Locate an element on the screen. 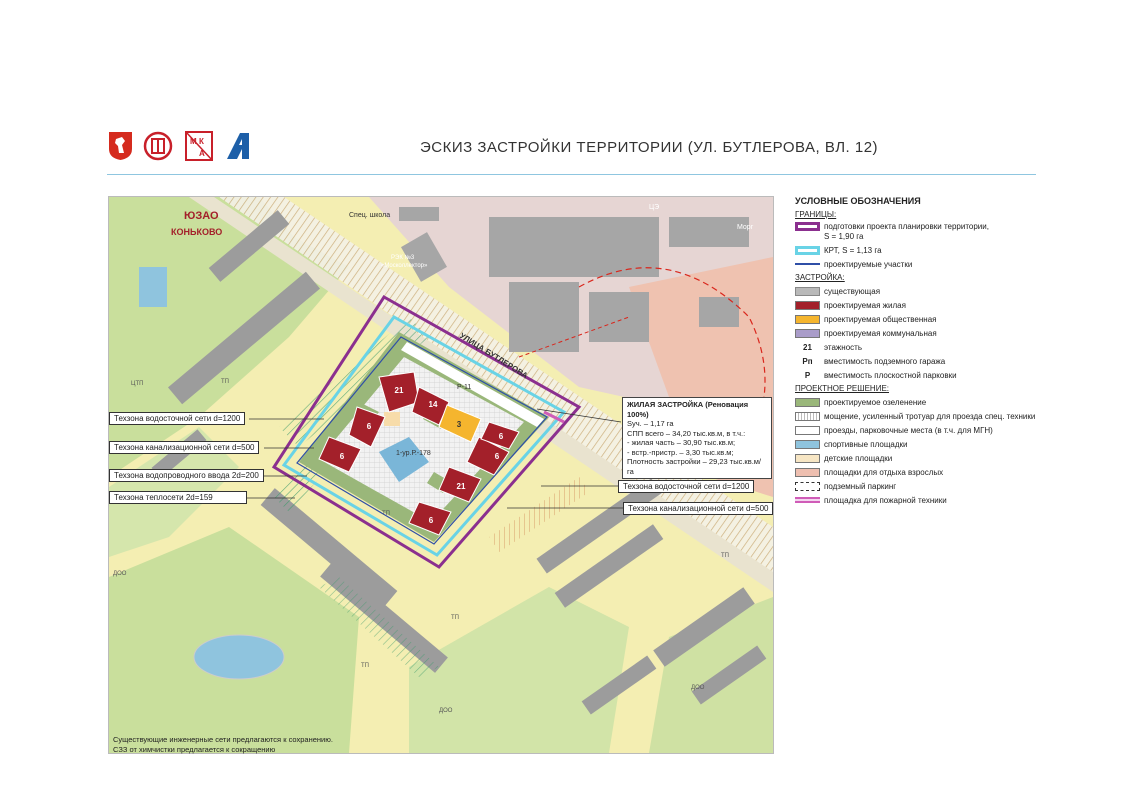  swatch-fill-lilac is located at coordinates (807, 333).